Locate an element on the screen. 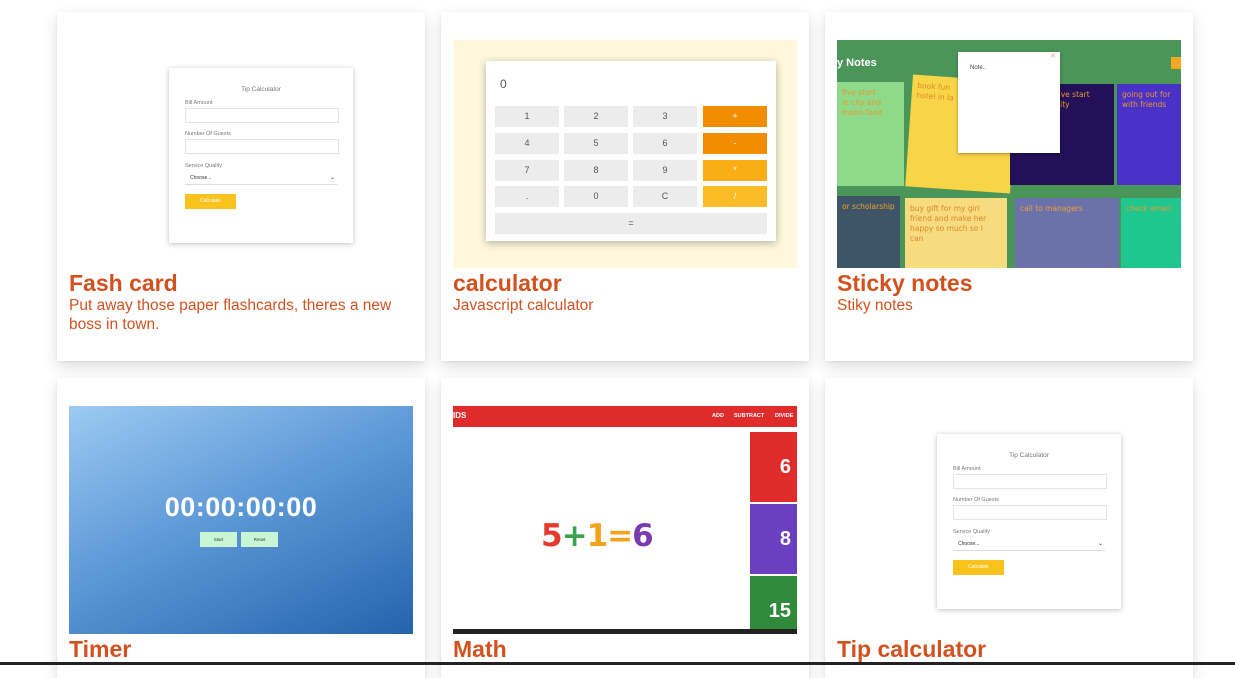  calculator-key: 0 is located at coordinates (596, 196).